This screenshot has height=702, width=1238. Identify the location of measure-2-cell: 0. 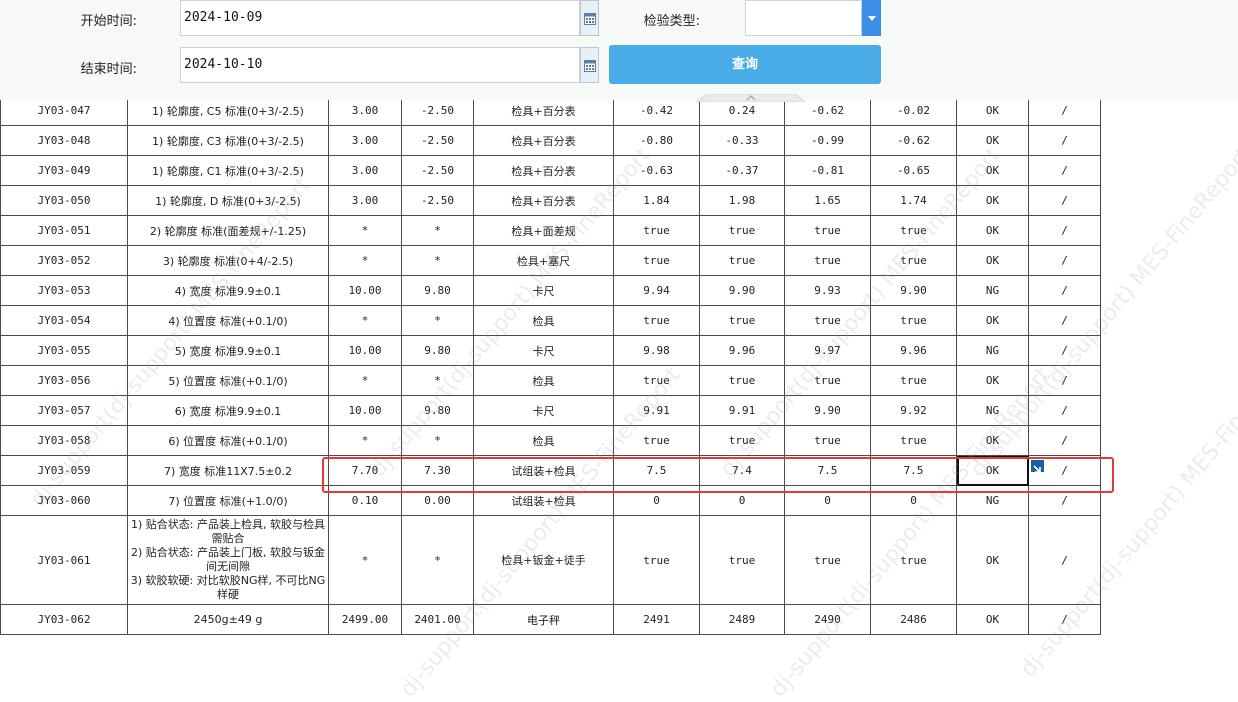
(742, 500).